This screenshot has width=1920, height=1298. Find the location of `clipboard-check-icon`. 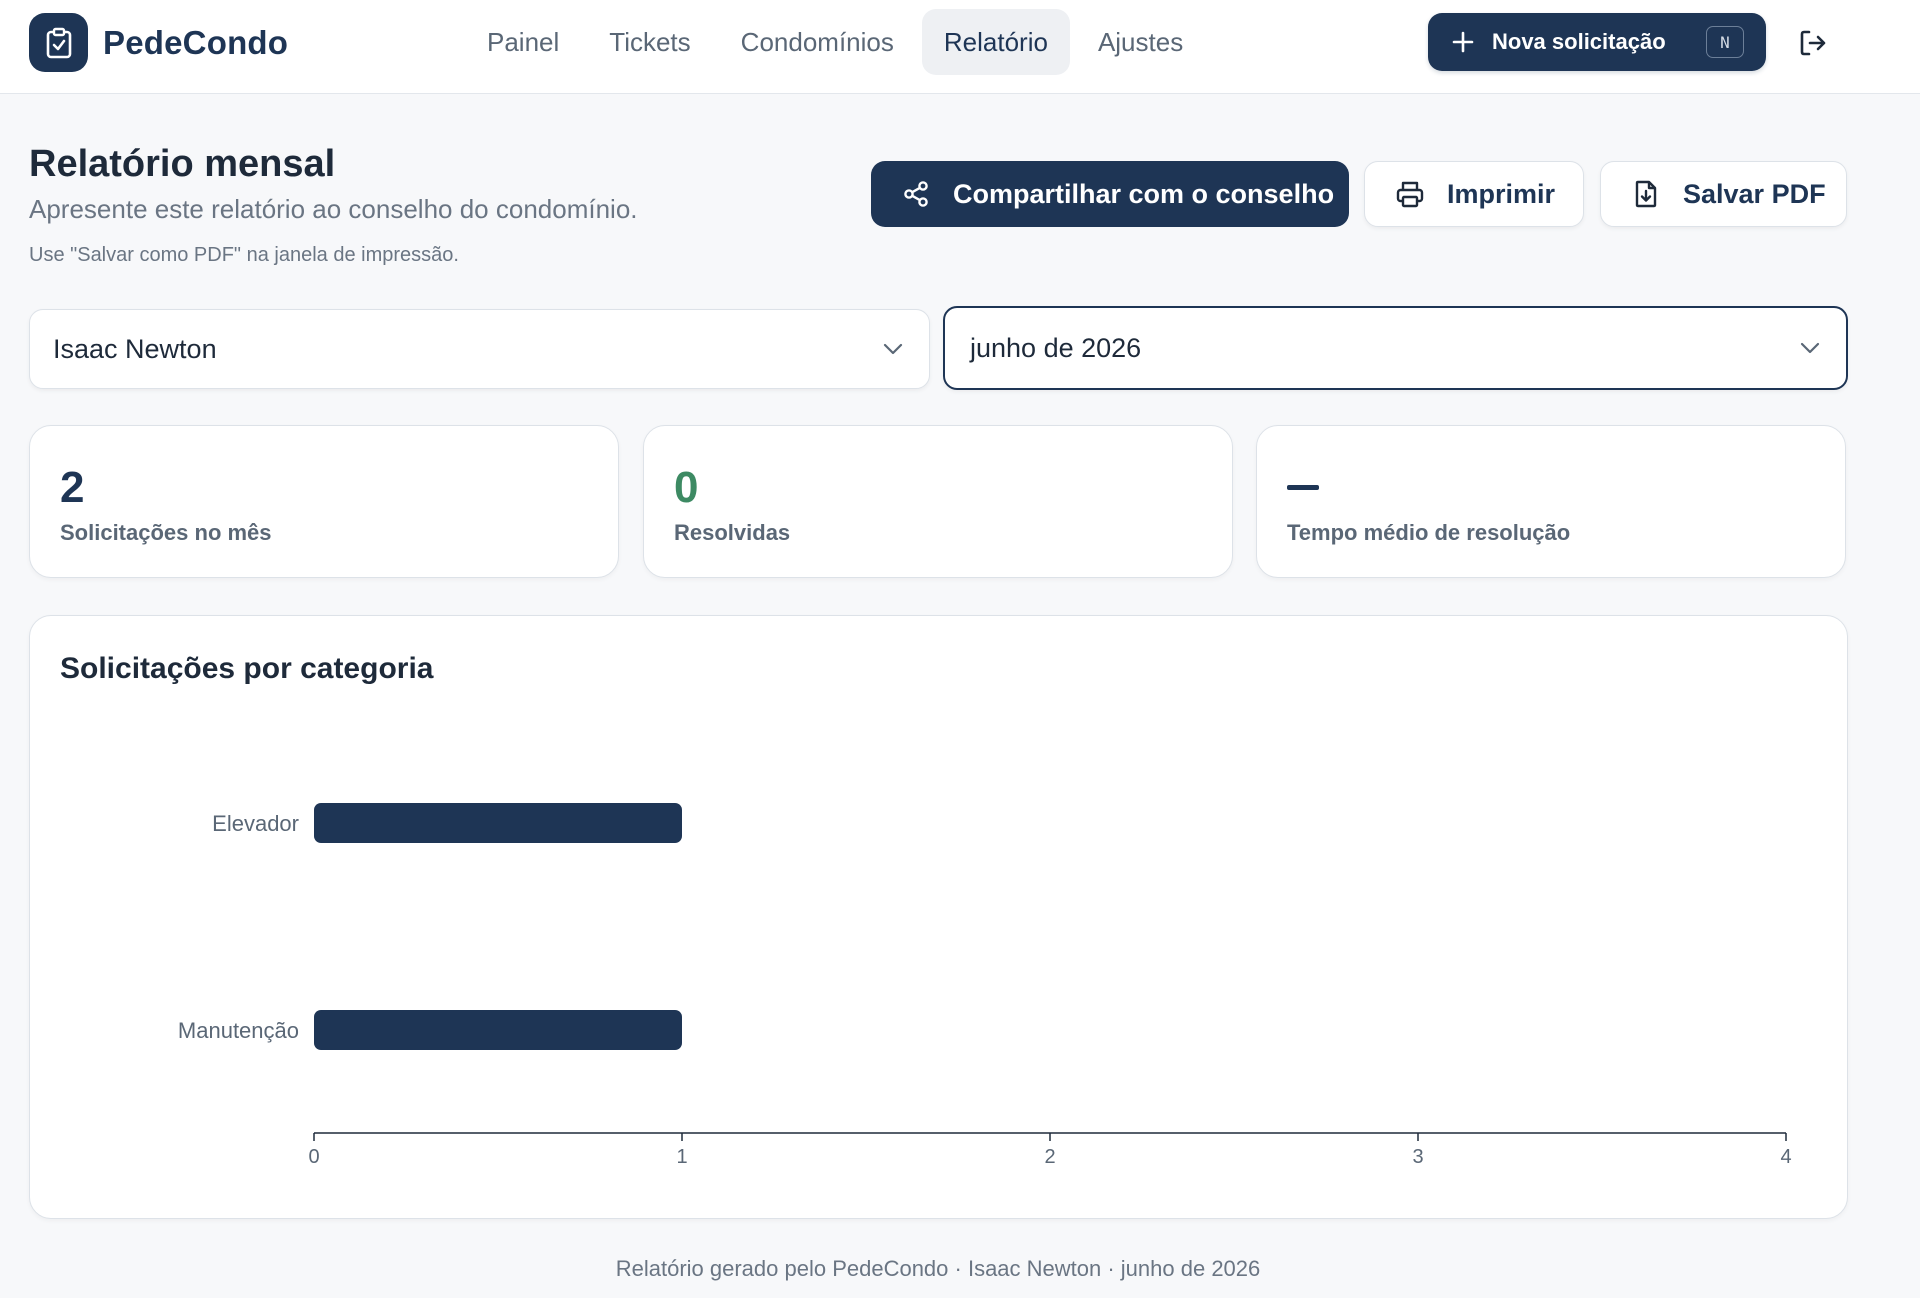

clipboard-check-icon is located at coordinates (58, 42).